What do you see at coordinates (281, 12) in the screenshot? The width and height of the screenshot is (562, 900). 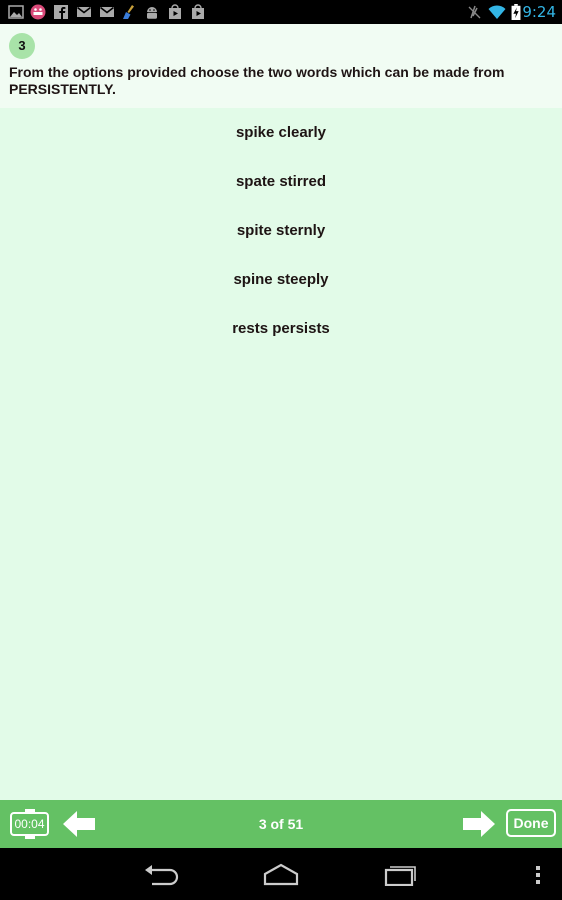 I see `status-bar: 9:24` at bounding box center [281, 12].